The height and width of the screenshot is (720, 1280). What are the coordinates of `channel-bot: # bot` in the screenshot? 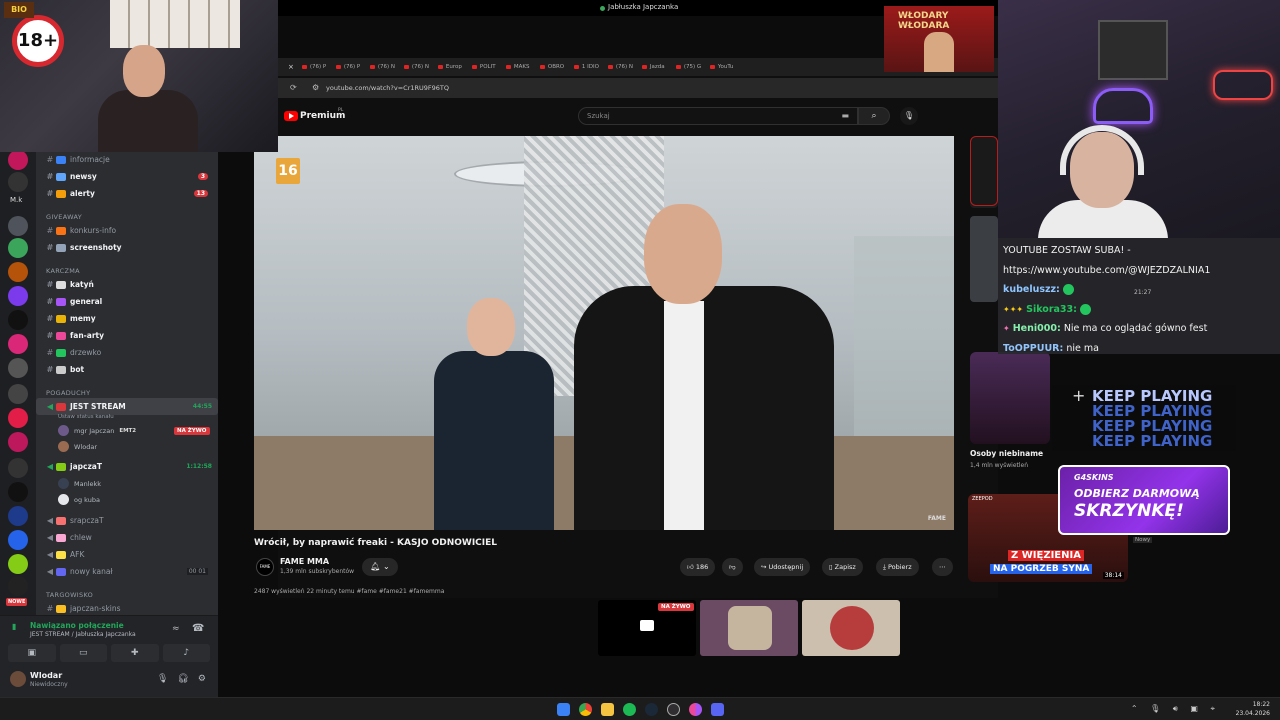 It's located at (127, 369).